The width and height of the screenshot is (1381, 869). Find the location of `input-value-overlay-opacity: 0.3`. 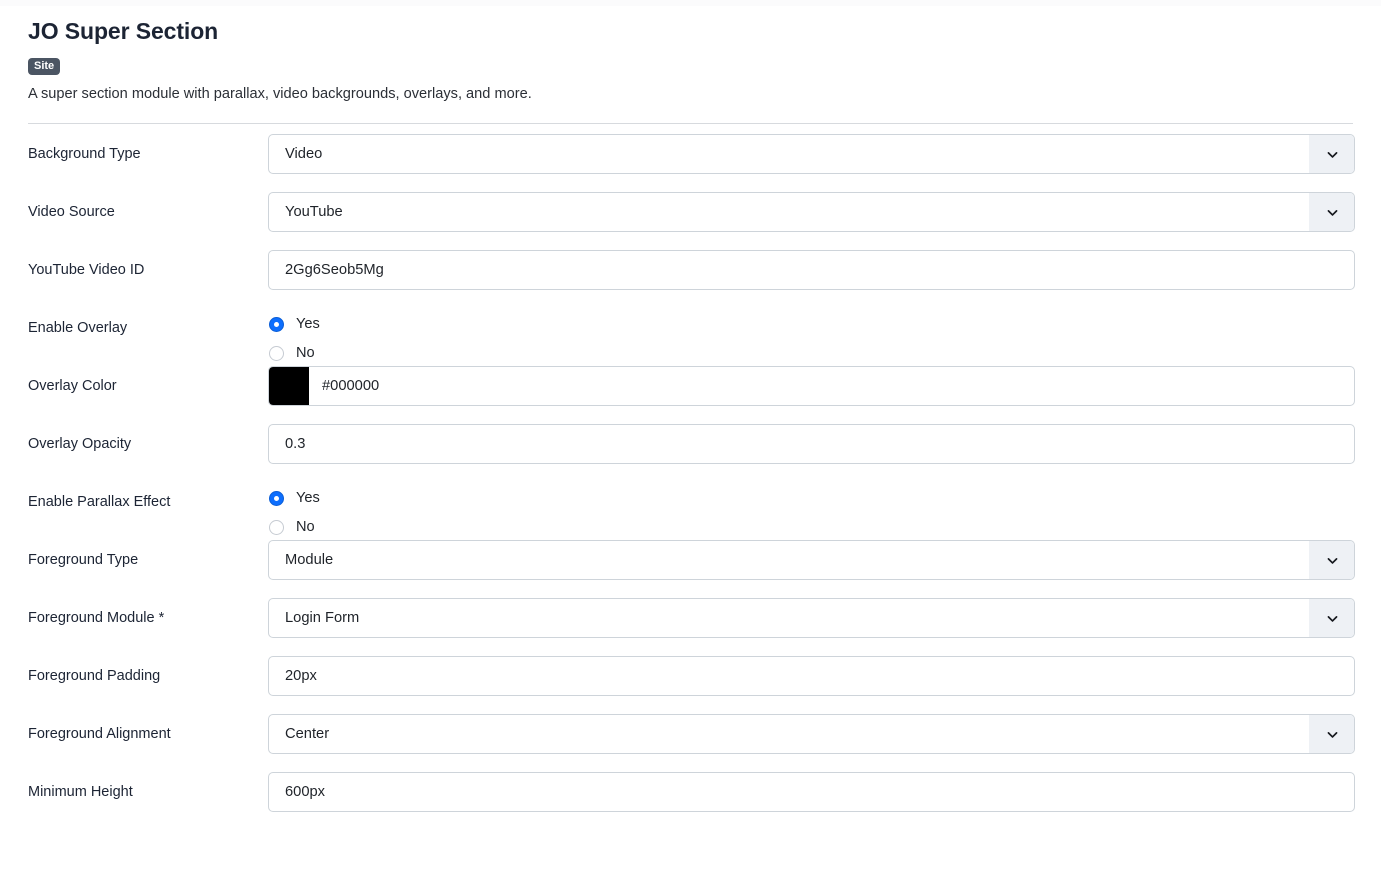

input-value-overlay-opacity: 0.3 is located at coordinates (295, 444).